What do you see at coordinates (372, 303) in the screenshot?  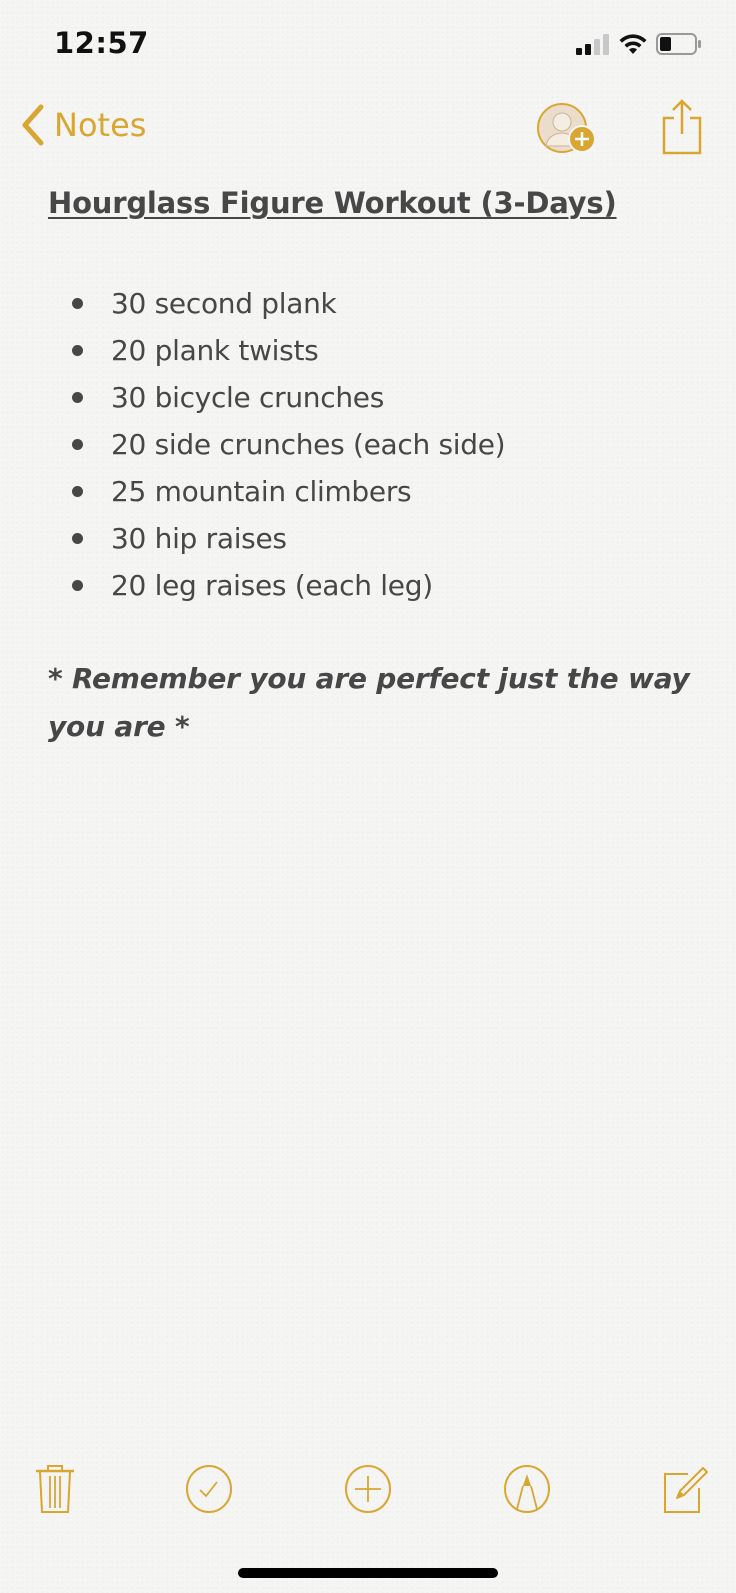 I see `list-item: 30 second plank` at bounding box center [372, 303].